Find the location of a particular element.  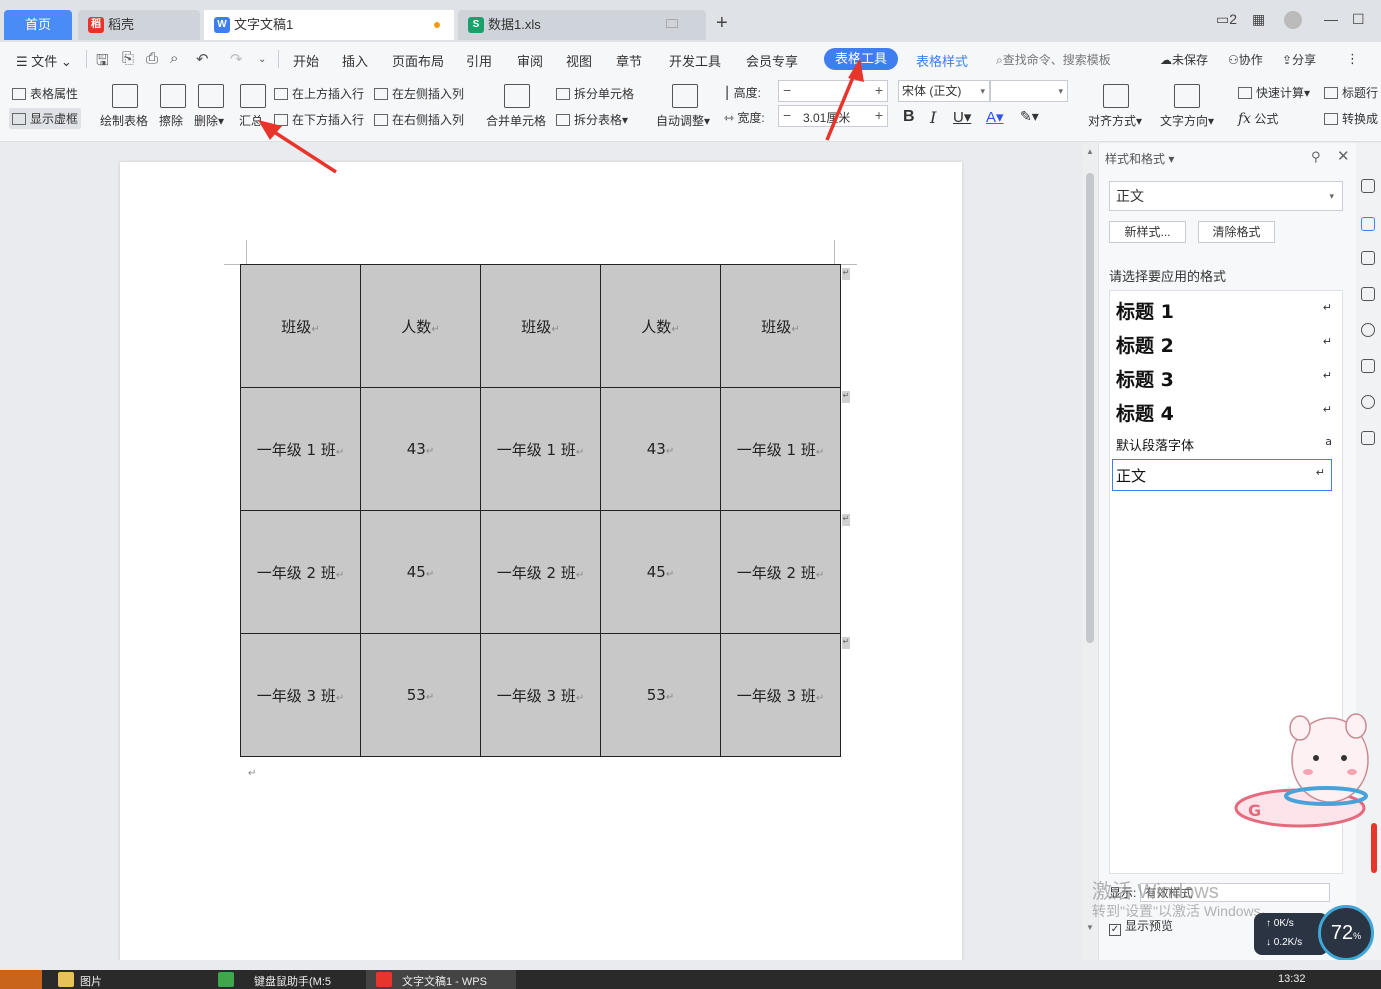

tab-table-tools: 表格工具 is located at coordinates (861, 59).